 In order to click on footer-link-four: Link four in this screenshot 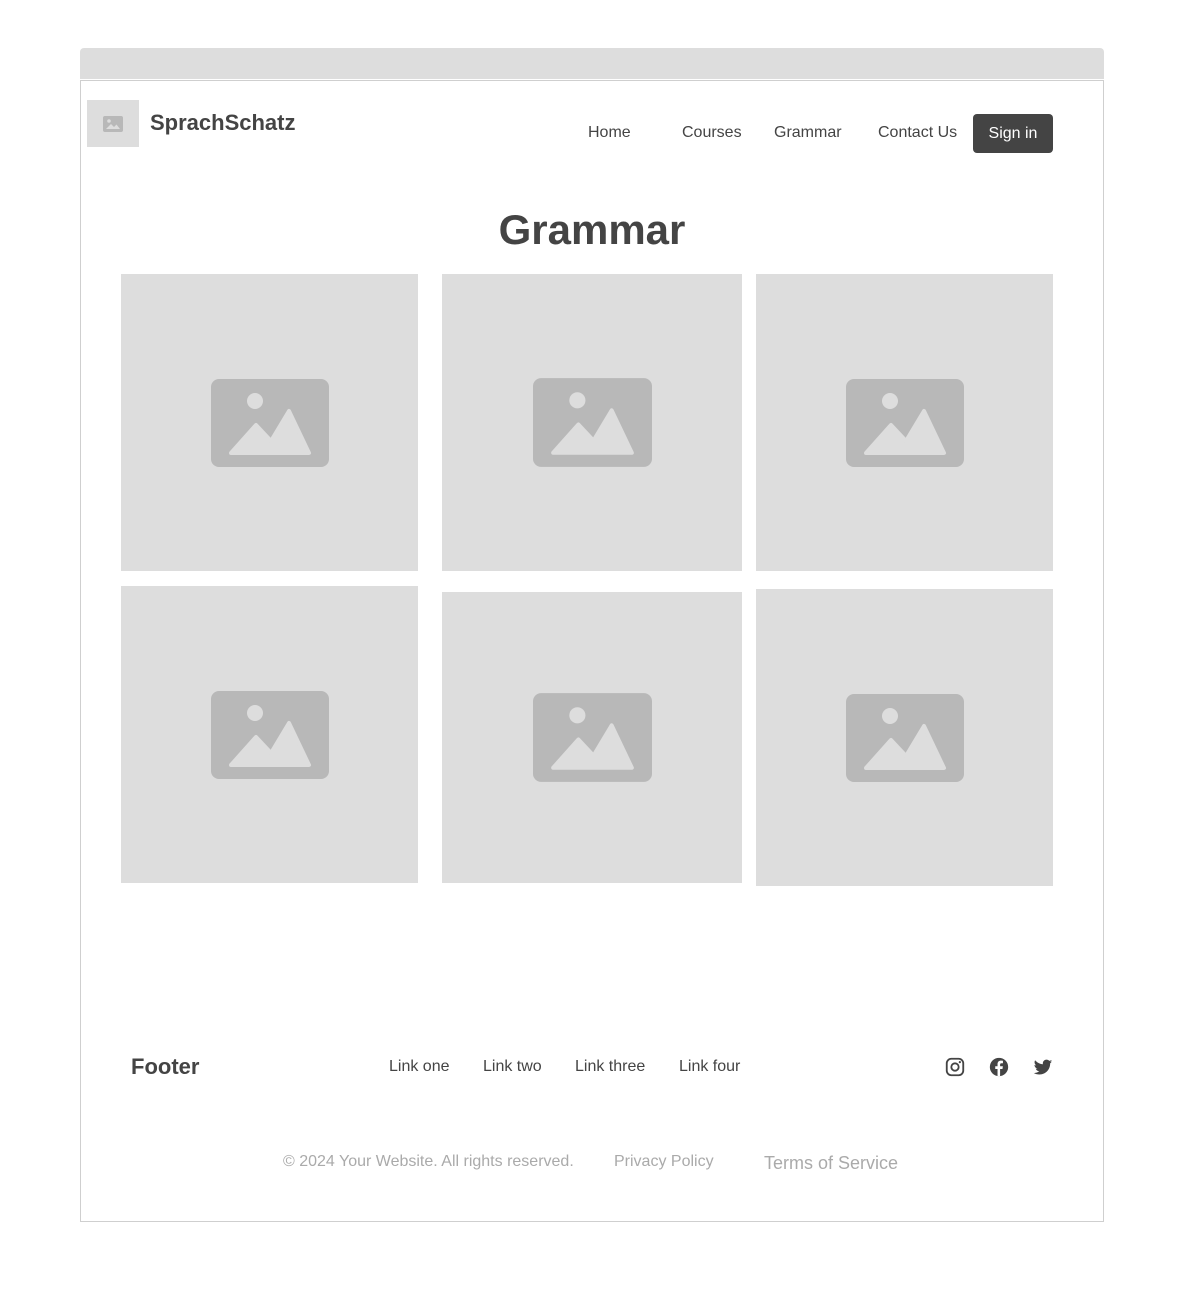, I will do `click(709, 1067)`.